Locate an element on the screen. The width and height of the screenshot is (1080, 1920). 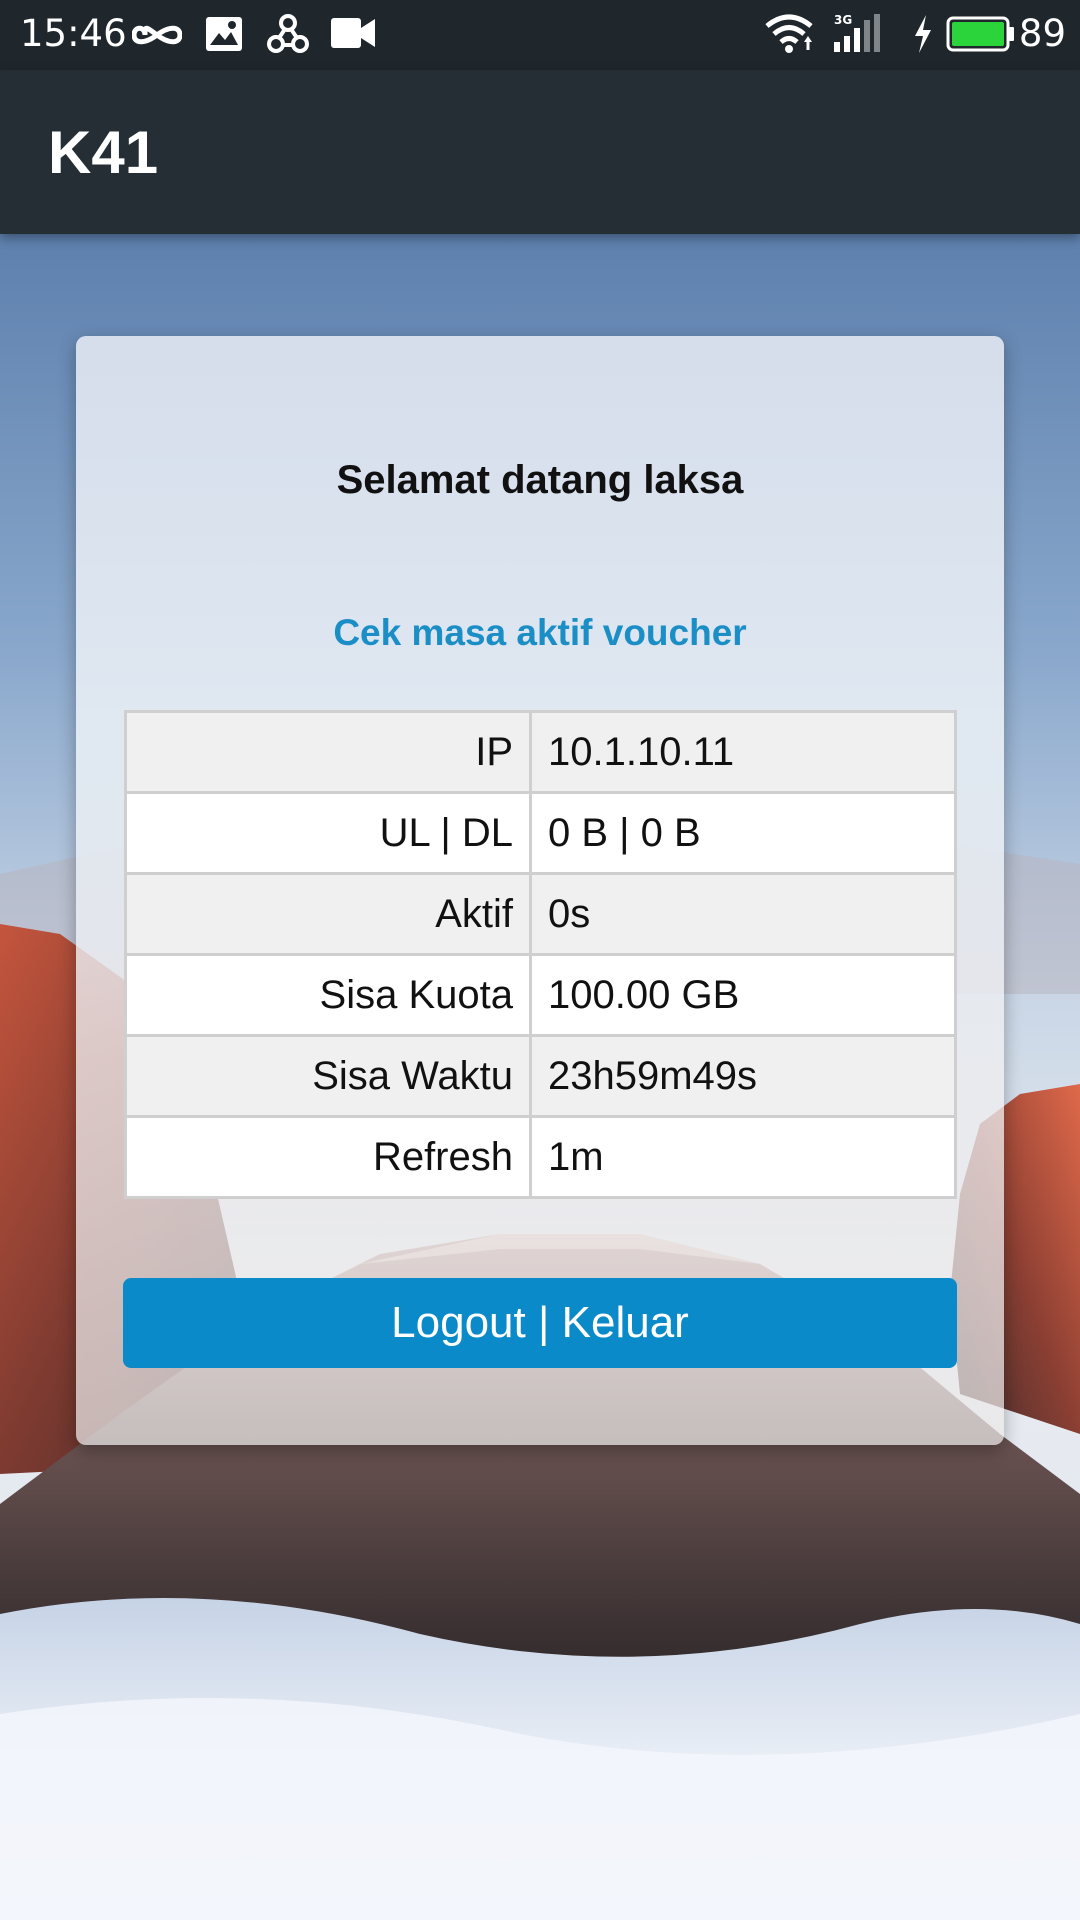
charging-icon is located at coordinates (923, 36).